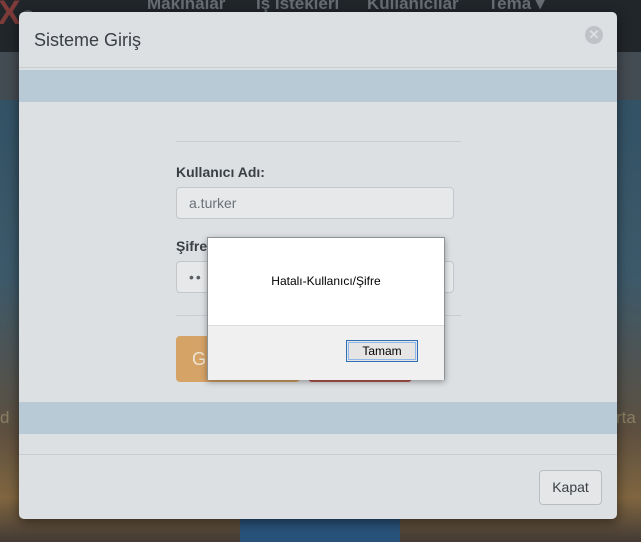 Image resolution: width=641 pixels, height=542 pixels. What do you see at coordinates (220, 172) in the screenshot?
I see `username-label: Kullanıcı Adı:` at bounding box center [220, 172].